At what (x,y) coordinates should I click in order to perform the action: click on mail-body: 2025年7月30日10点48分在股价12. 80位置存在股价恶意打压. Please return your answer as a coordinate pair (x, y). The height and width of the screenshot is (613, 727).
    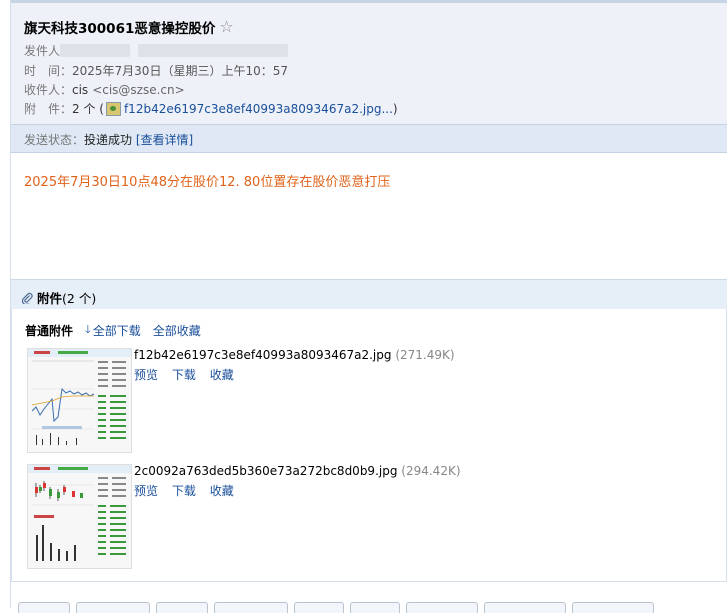
    Looking at the image, I should click on (207, 182).